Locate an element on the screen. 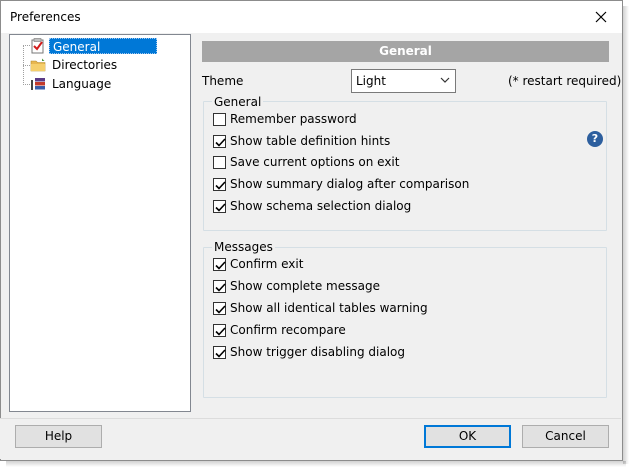 The image size is (629, 467). window-title: Preferences is located at coordinates (45, 17).